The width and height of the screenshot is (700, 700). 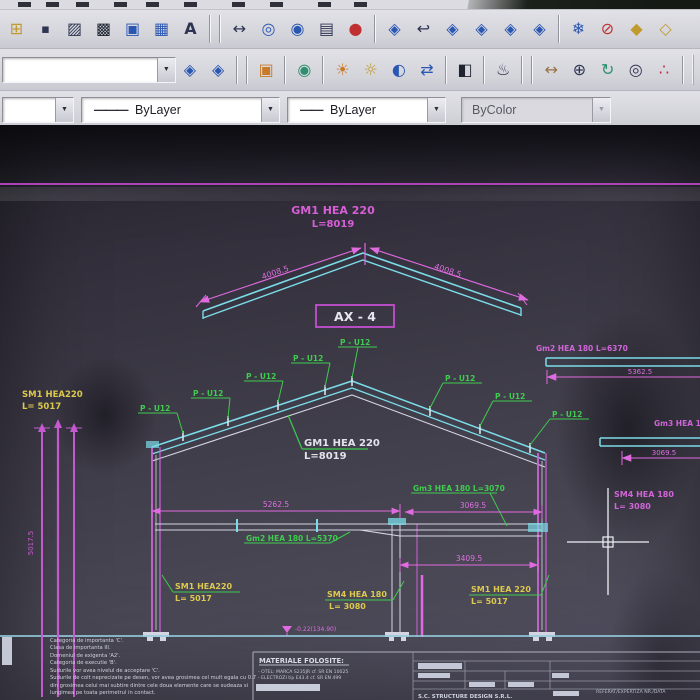 I want to click on sm1-right-label-line1: SM1 HEA 220, so click(x=501, y=589).